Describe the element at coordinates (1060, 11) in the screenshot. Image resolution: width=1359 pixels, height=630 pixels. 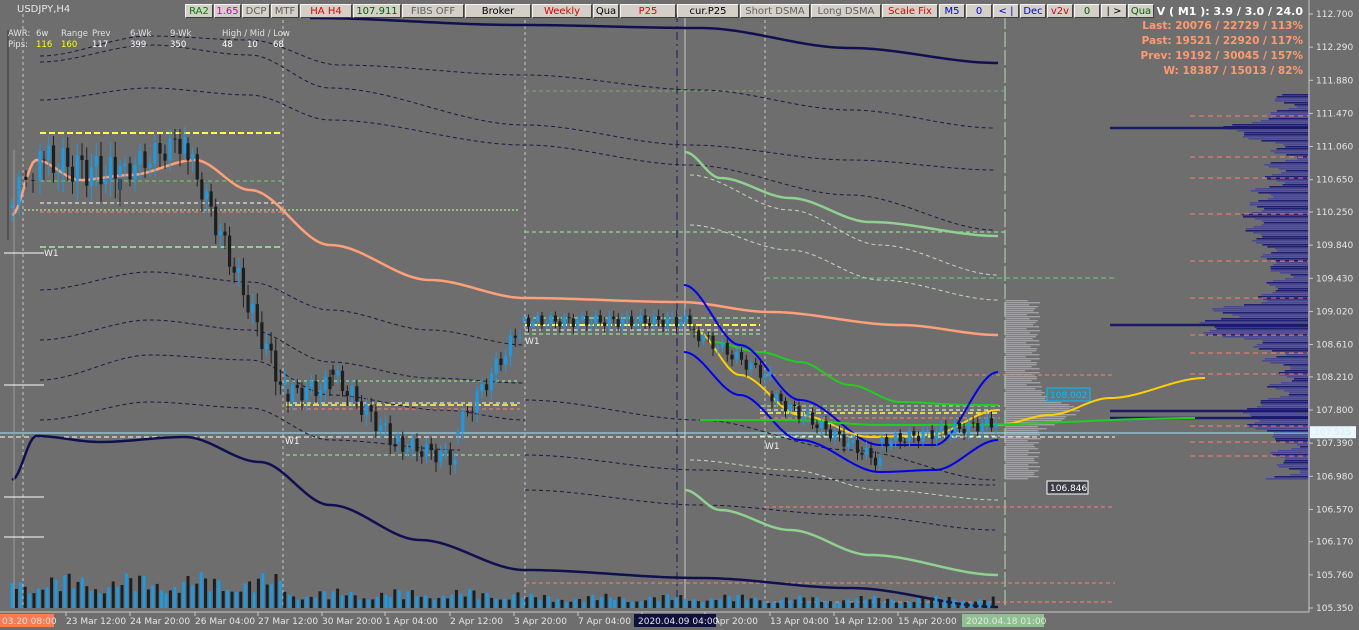
I see `toolbar-button-19: v2v` at that location.